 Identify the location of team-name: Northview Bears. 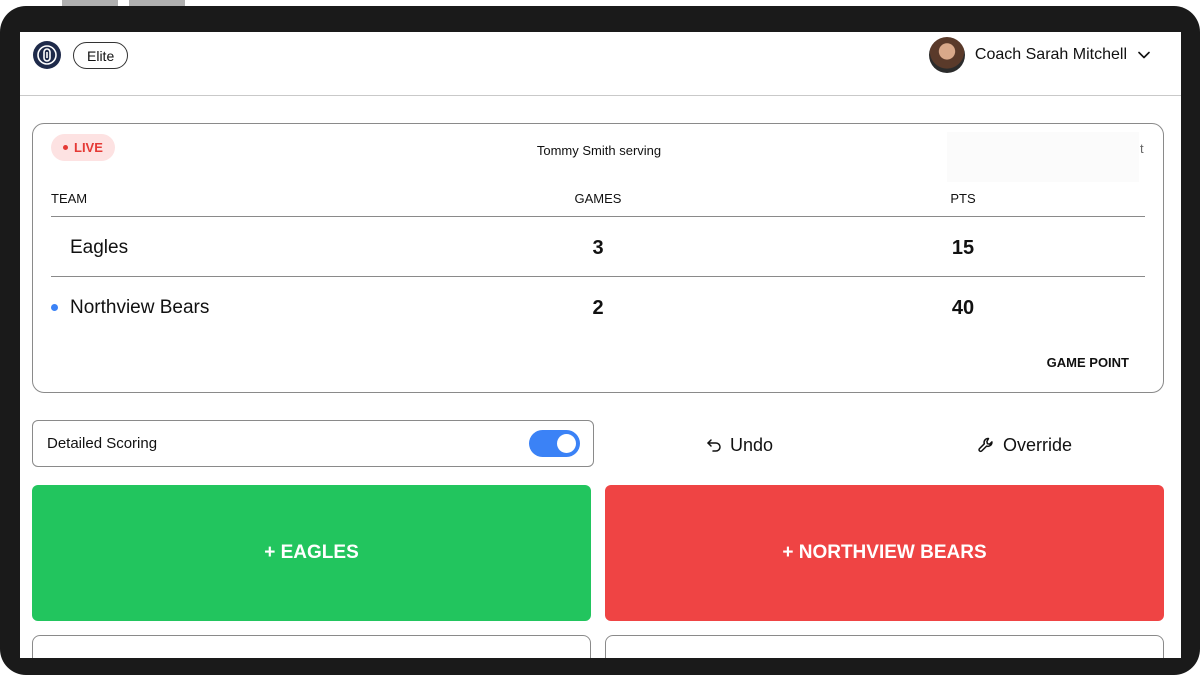
(140, 307).